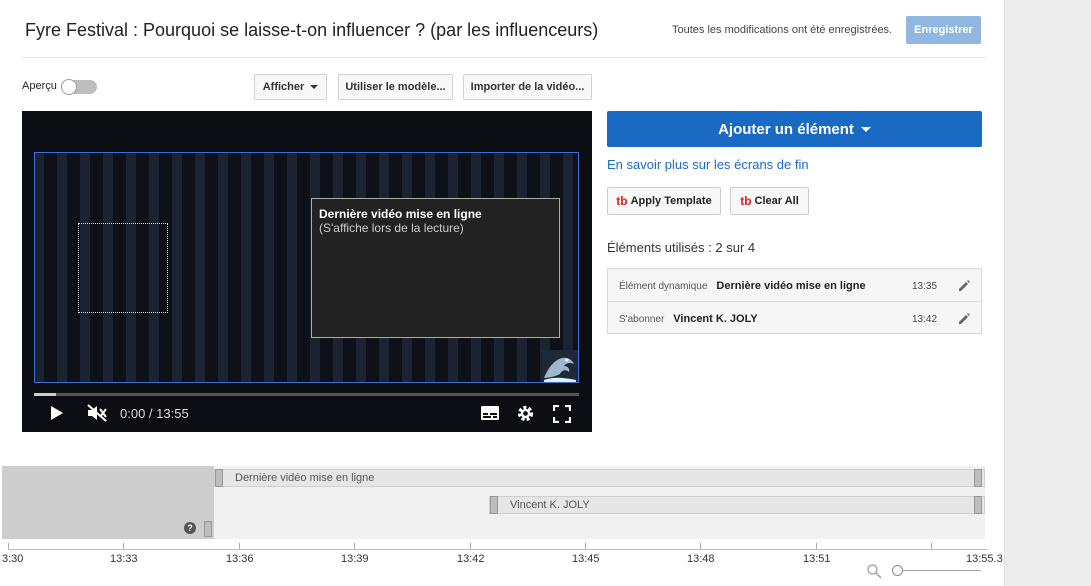 This screenshot has height=586, width=1091. What do you see at coordinates (39, 86) in the screenshot?
I see `preview-label: Aperçu` at bounding box center [39, 86].